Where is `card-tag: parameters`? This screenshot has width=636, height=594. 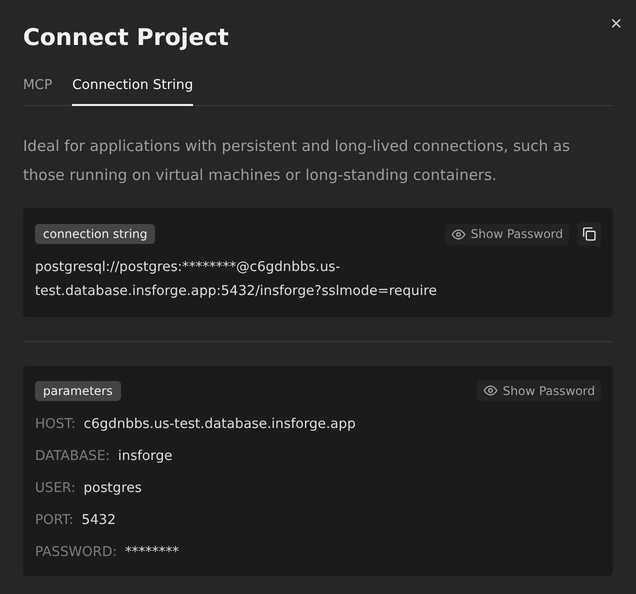 card-tag: parameters is located at coordinates (78, 390).